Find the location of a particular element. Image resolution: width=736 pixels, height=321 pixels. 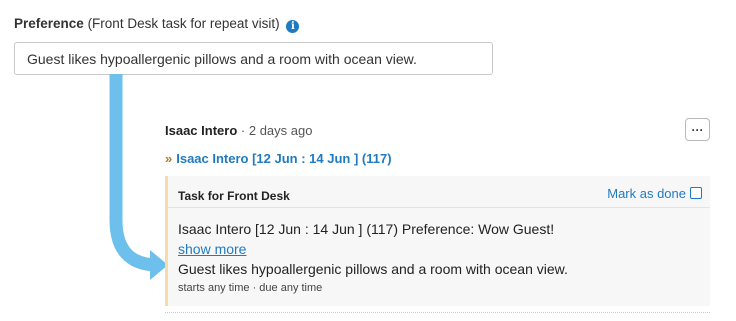

task-schedule: starts any time · due any time is located at coordinates (250, 288).